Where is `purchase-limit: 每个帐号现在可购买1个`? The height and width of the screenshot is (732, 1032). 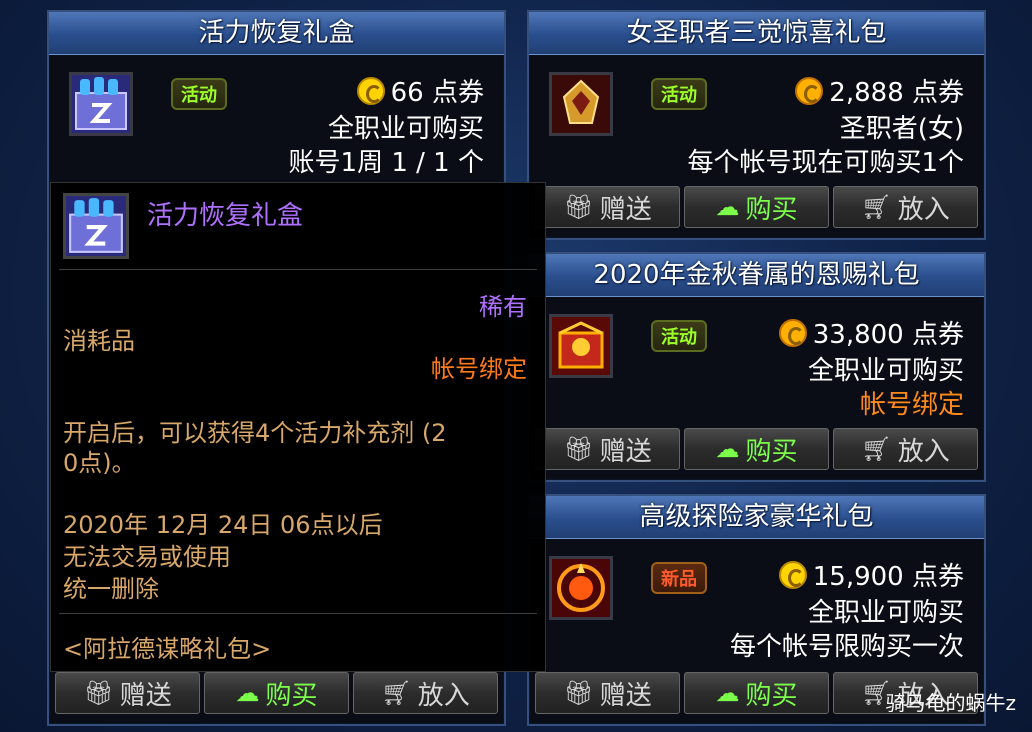 purchase-limit: 每个帐号现在可购买1个 is located at coordinates (825, 163).